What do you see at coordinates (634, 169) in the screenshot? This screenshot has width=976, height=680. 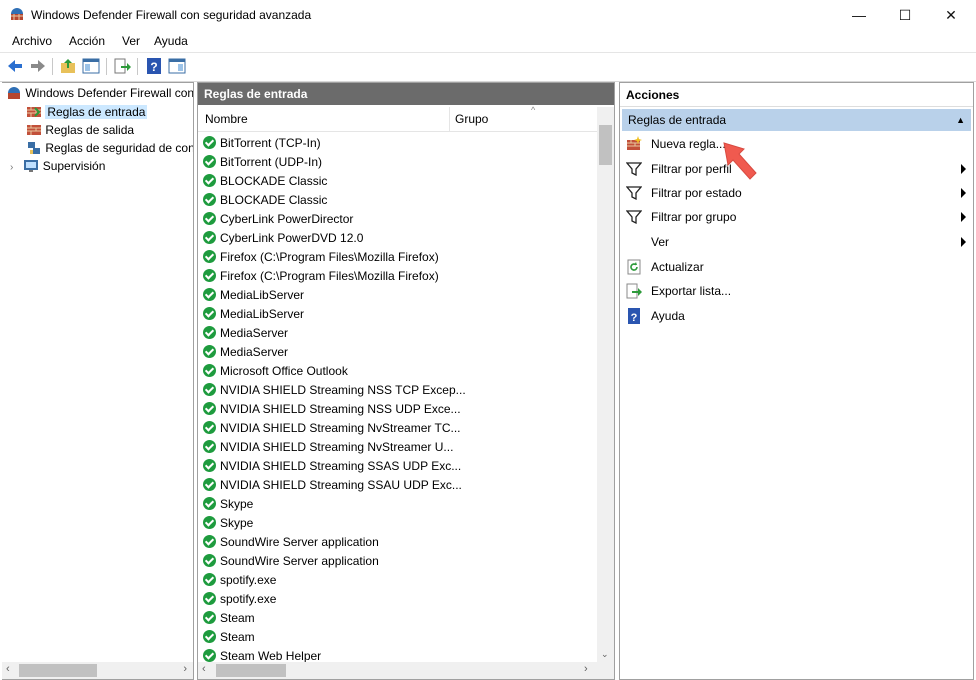 I see `filter-icon` at bounding box center [634, 169].